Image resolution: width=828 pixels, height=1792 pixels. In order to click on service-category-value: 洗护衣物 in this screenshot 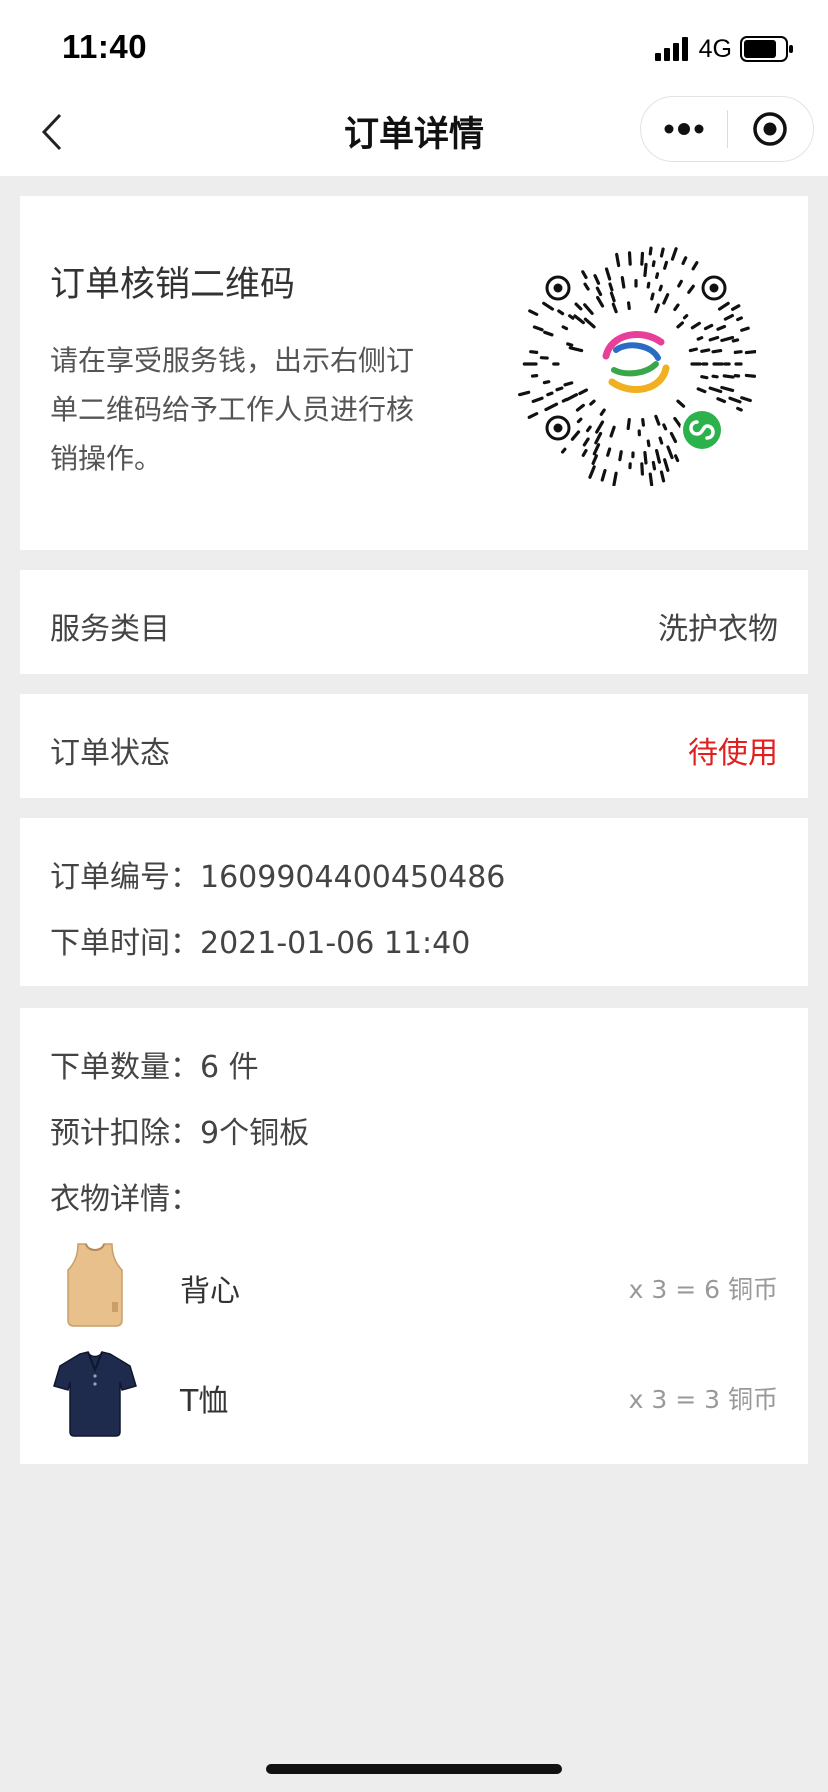, I will do `click(718, 629)`.